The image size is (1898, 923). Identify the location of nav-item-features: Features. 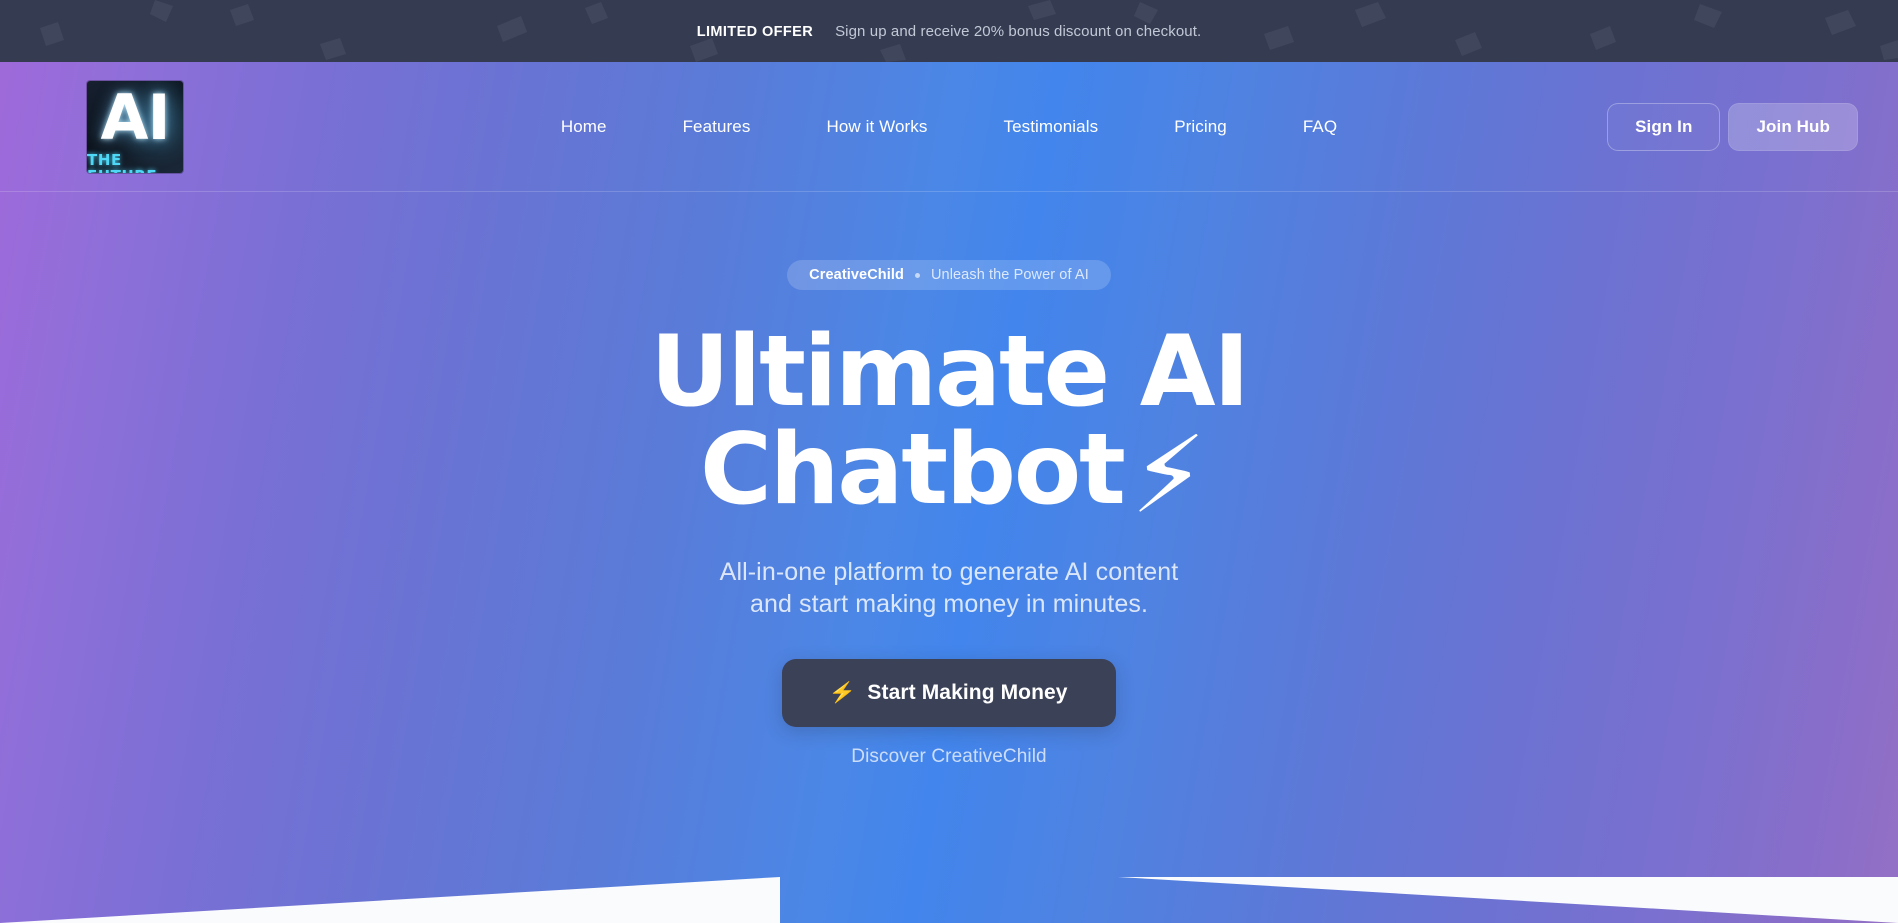
(717, 127).